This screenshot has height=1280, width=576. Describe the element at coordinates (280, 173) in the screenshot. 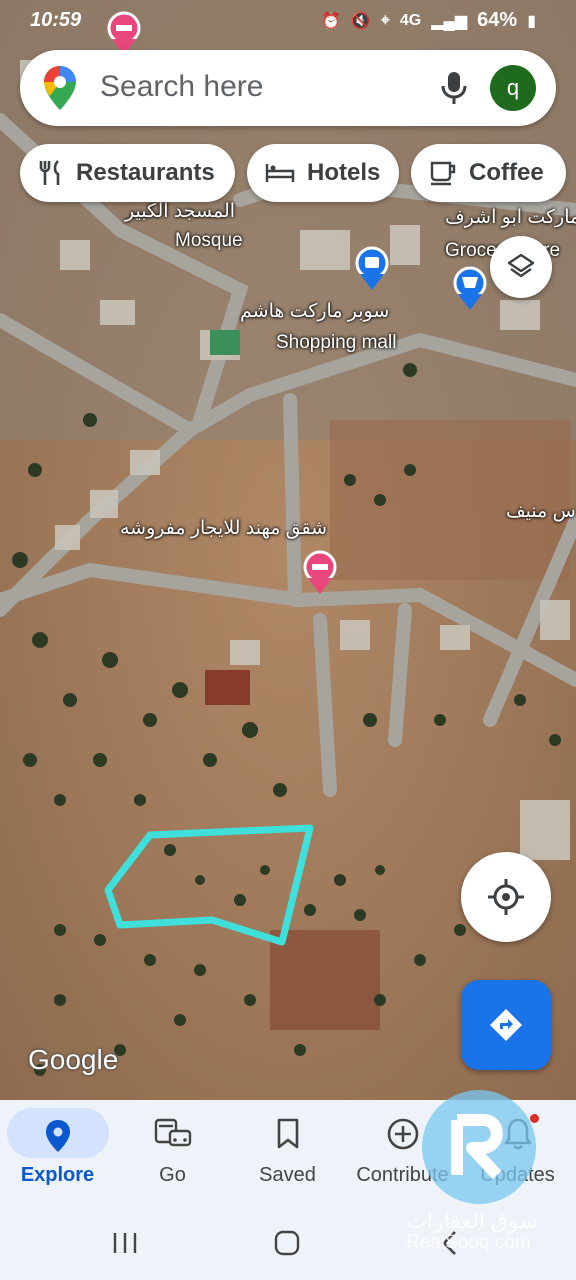

I see `bed-icon` at that location.